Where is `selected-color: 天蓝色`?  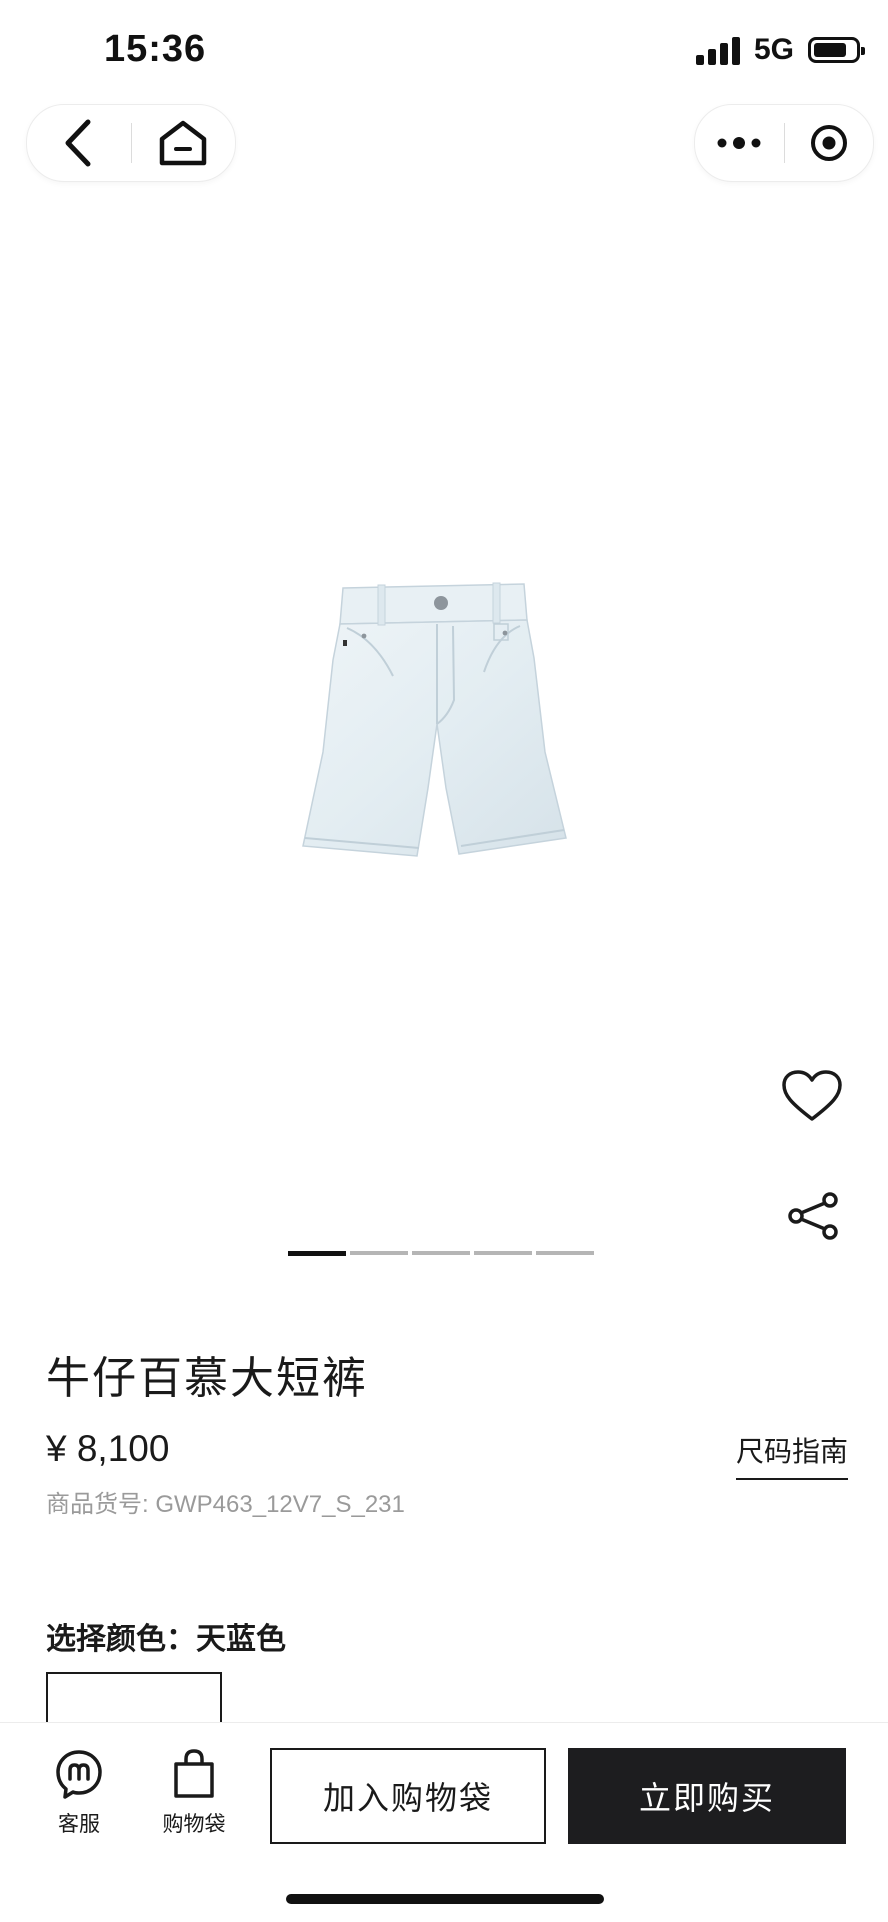 selected-color: 天蓝色 is located at coordinates (241, 1639).